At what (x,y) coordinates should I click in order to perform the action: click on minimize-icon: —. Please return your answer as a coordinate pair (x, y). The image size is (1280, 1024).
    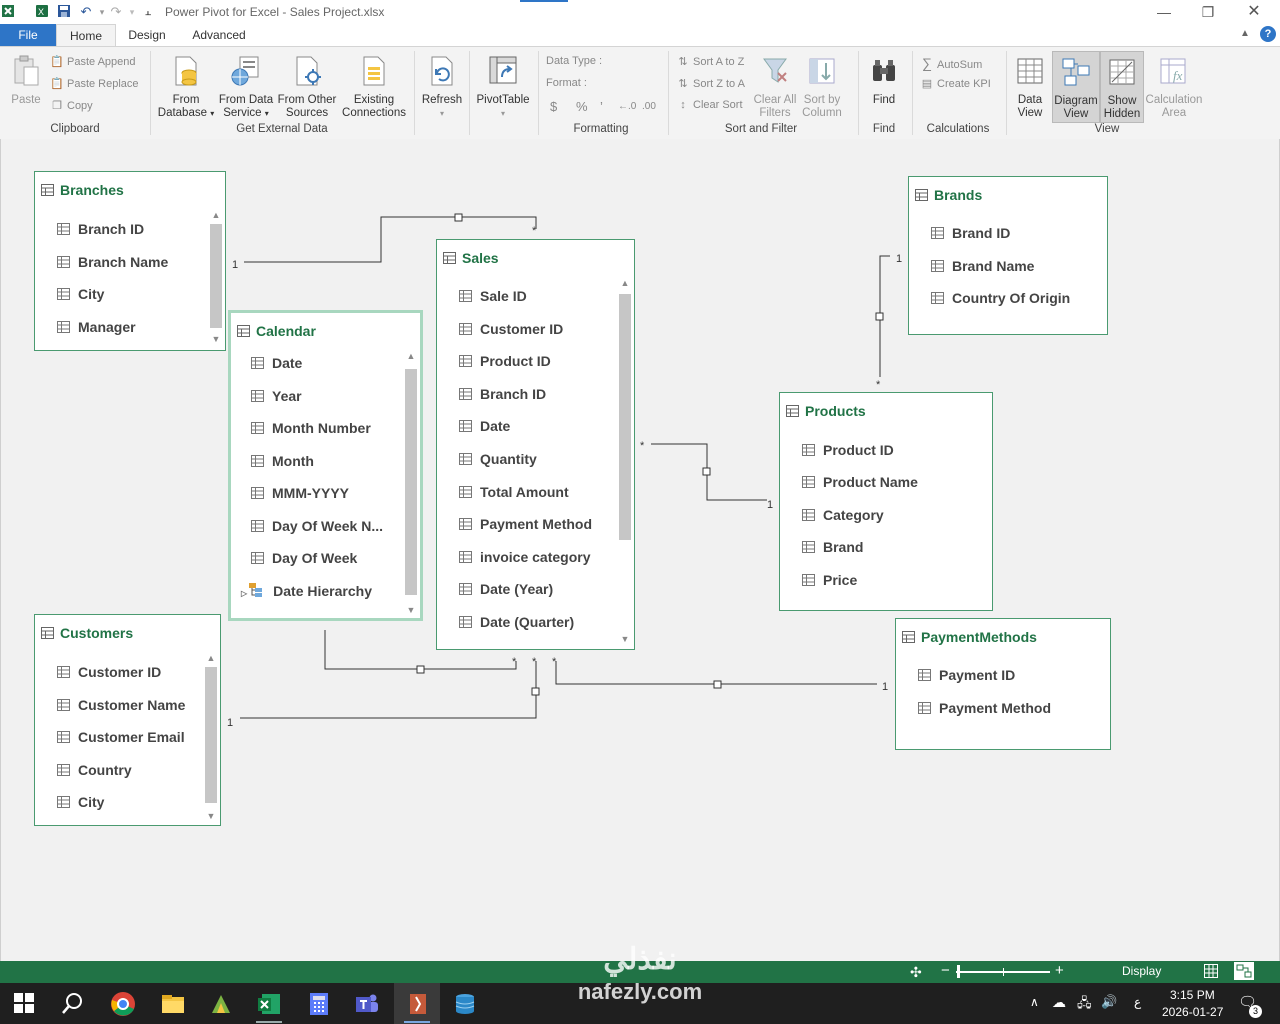
    Looking at the image, I should click on (1164, 12).